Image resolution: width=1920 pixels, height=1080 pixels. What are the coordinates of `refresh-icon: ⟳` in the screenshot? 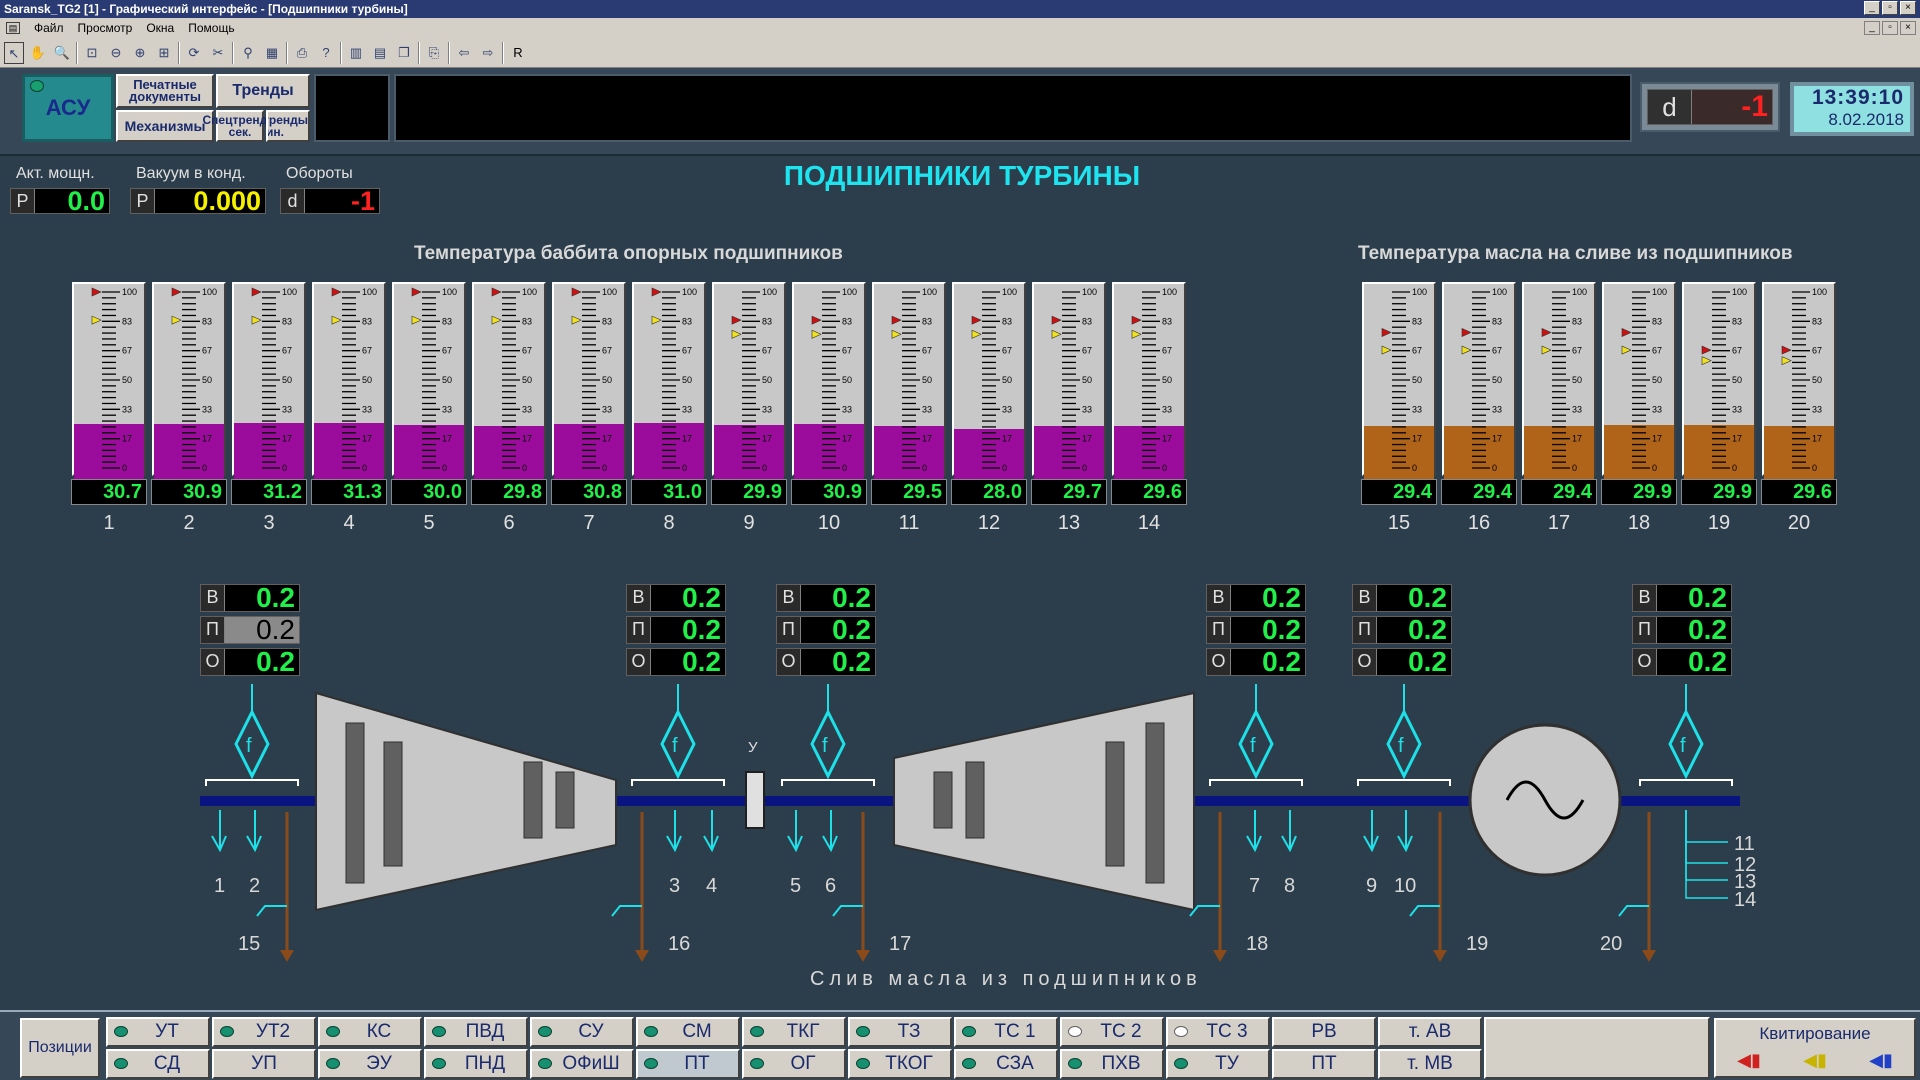 It's located at (194, 53).